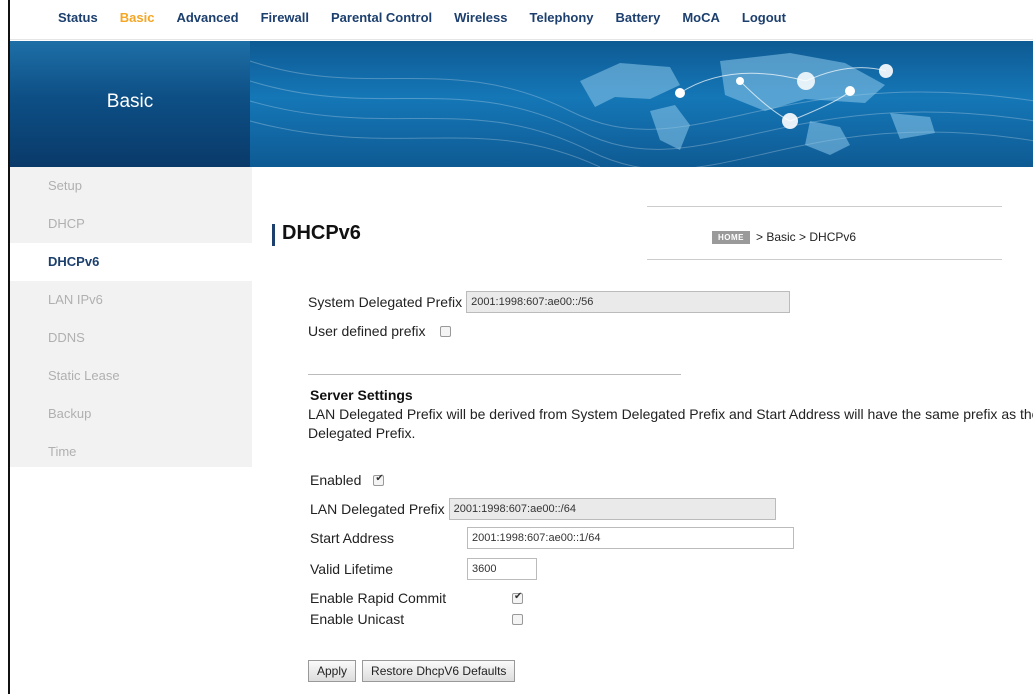 The height and width of the screenshot is (694, 1033). I want to click on home-icon: HOME, so click(731, 237).